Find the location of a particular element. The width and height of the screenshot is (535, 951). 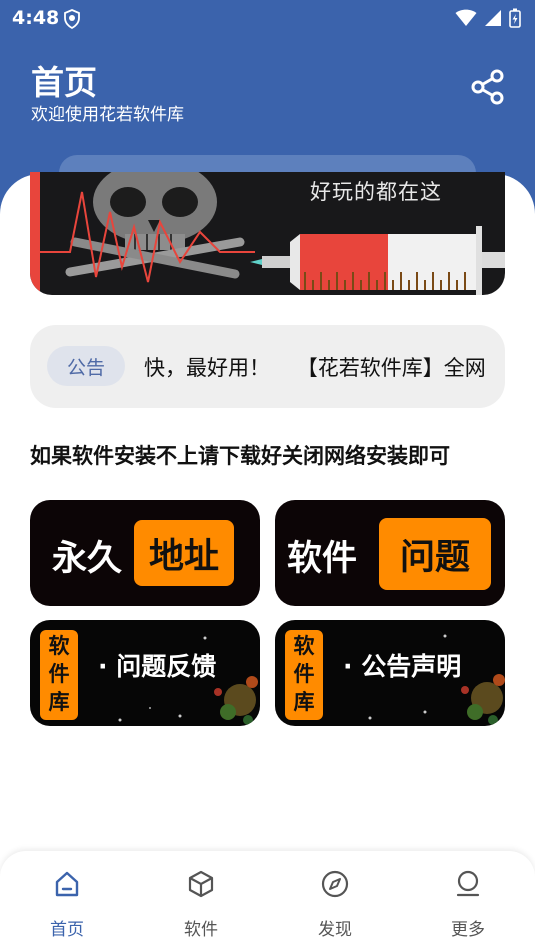

tile-permanent-address: 永久 地址 is located at coordinates (145, 553).